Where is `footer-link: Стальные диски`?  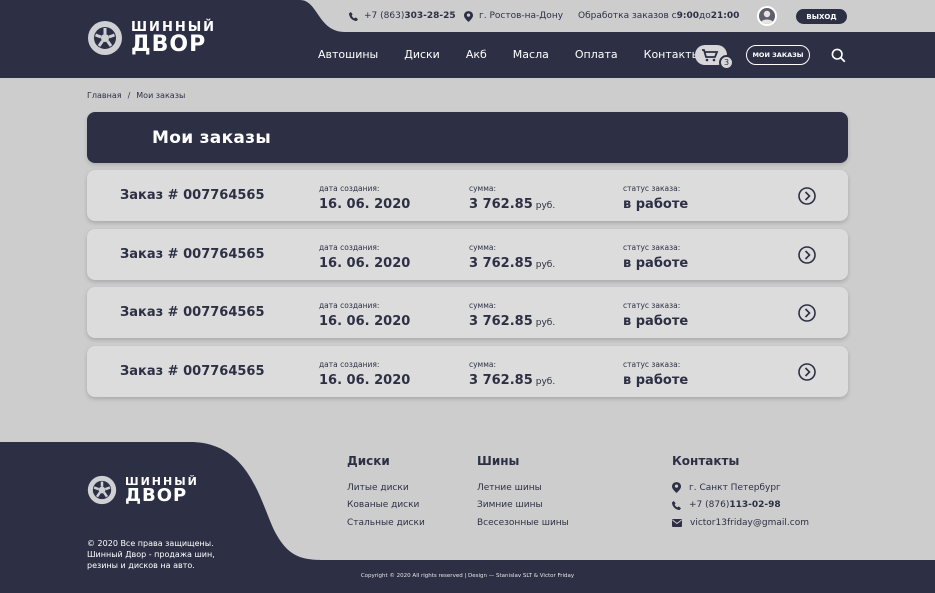 footer-link: Стальные диски is located at coordinates (386, 523).